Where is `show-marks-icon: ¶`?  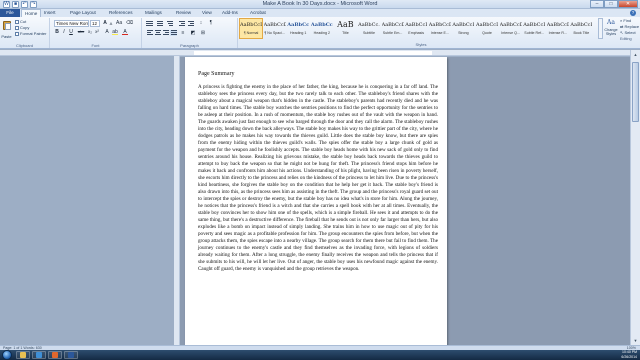
show-marks-icon: ¶ is located at coordinates (211, 23).